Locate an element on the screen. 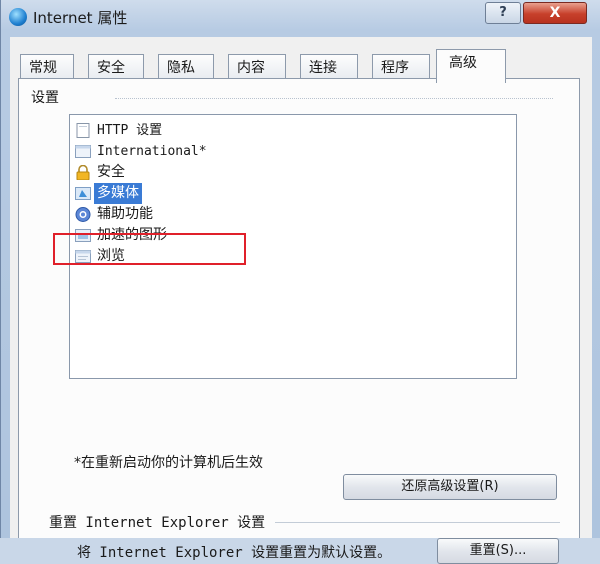 This screenshot has width=600, height=564. help-button: ? is located at coordinates (503, 13).